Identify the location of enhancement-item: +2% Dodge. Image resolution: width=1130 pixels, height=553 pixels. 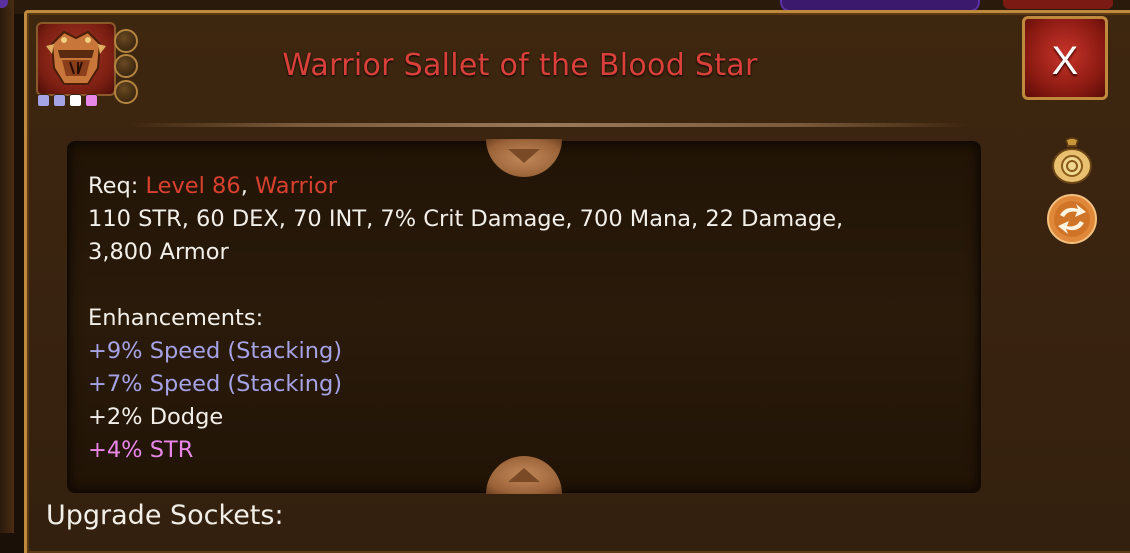
(156, 417).